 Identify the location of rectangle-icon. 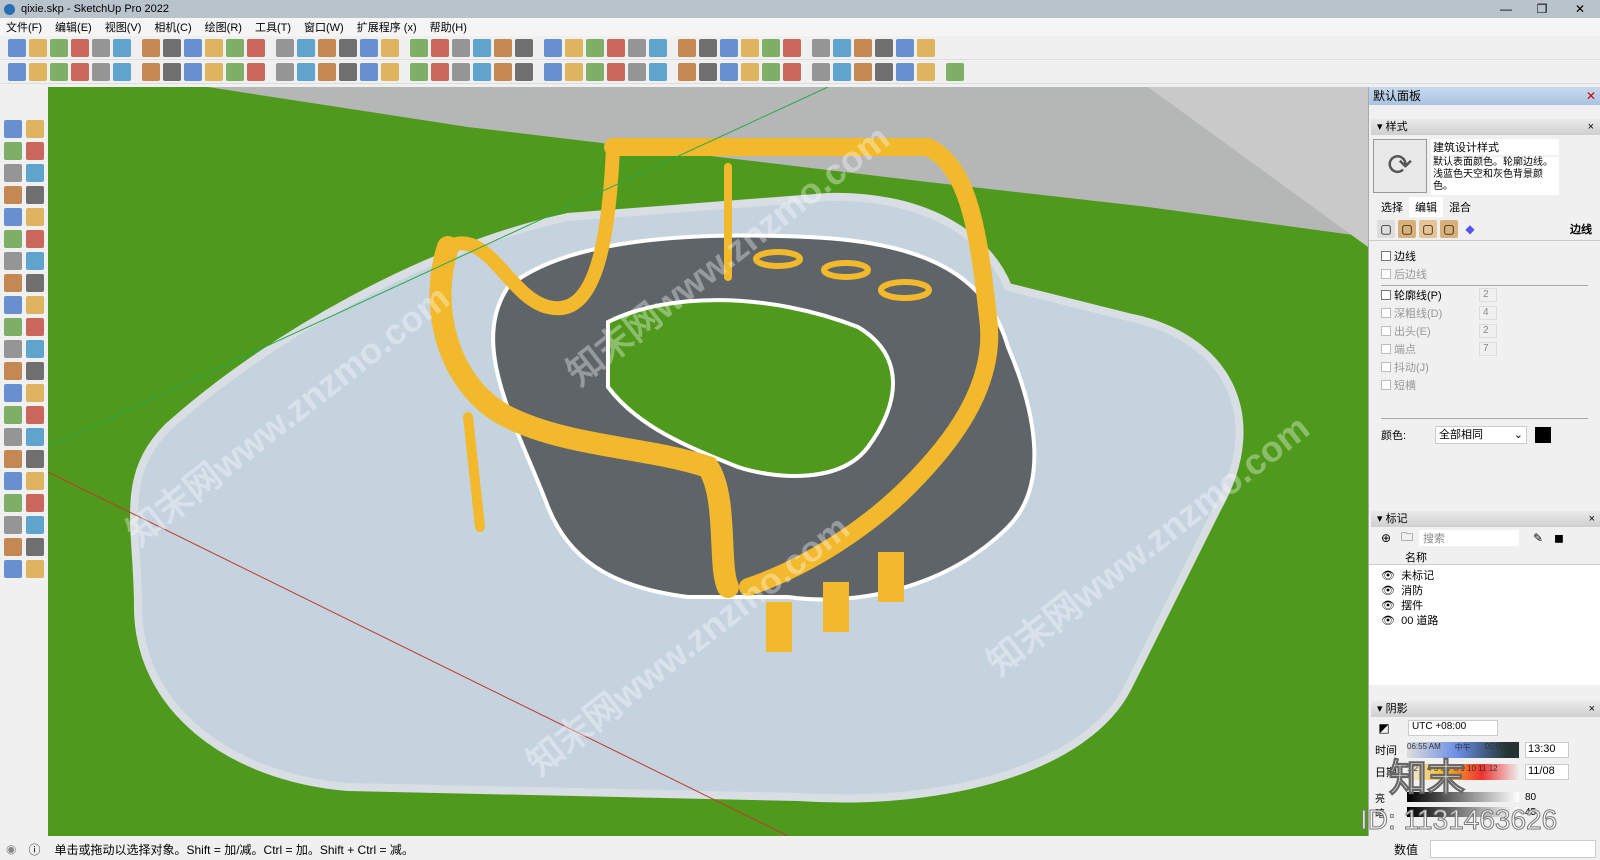
(13, 217).